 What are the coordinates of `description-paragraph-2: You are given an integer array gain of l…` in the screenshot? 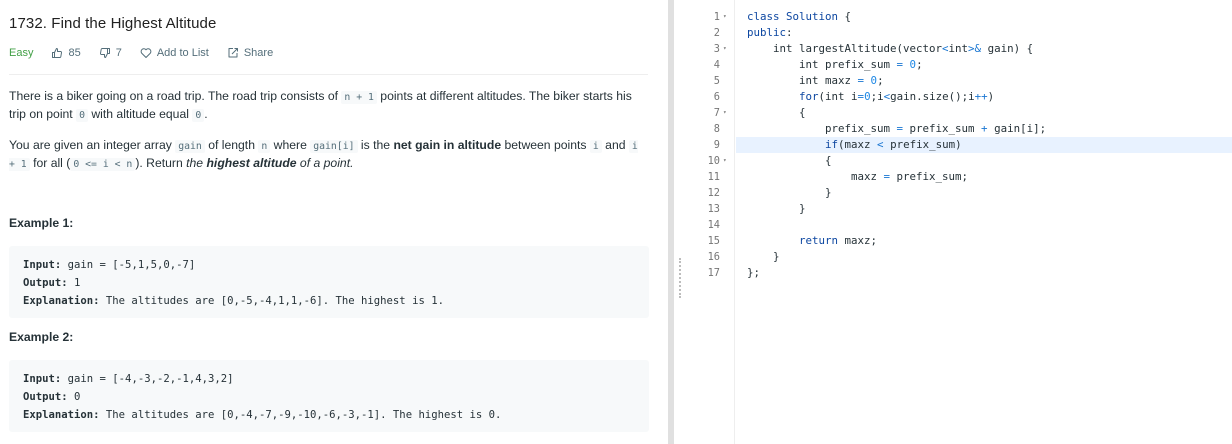 It's located at (329, 155).